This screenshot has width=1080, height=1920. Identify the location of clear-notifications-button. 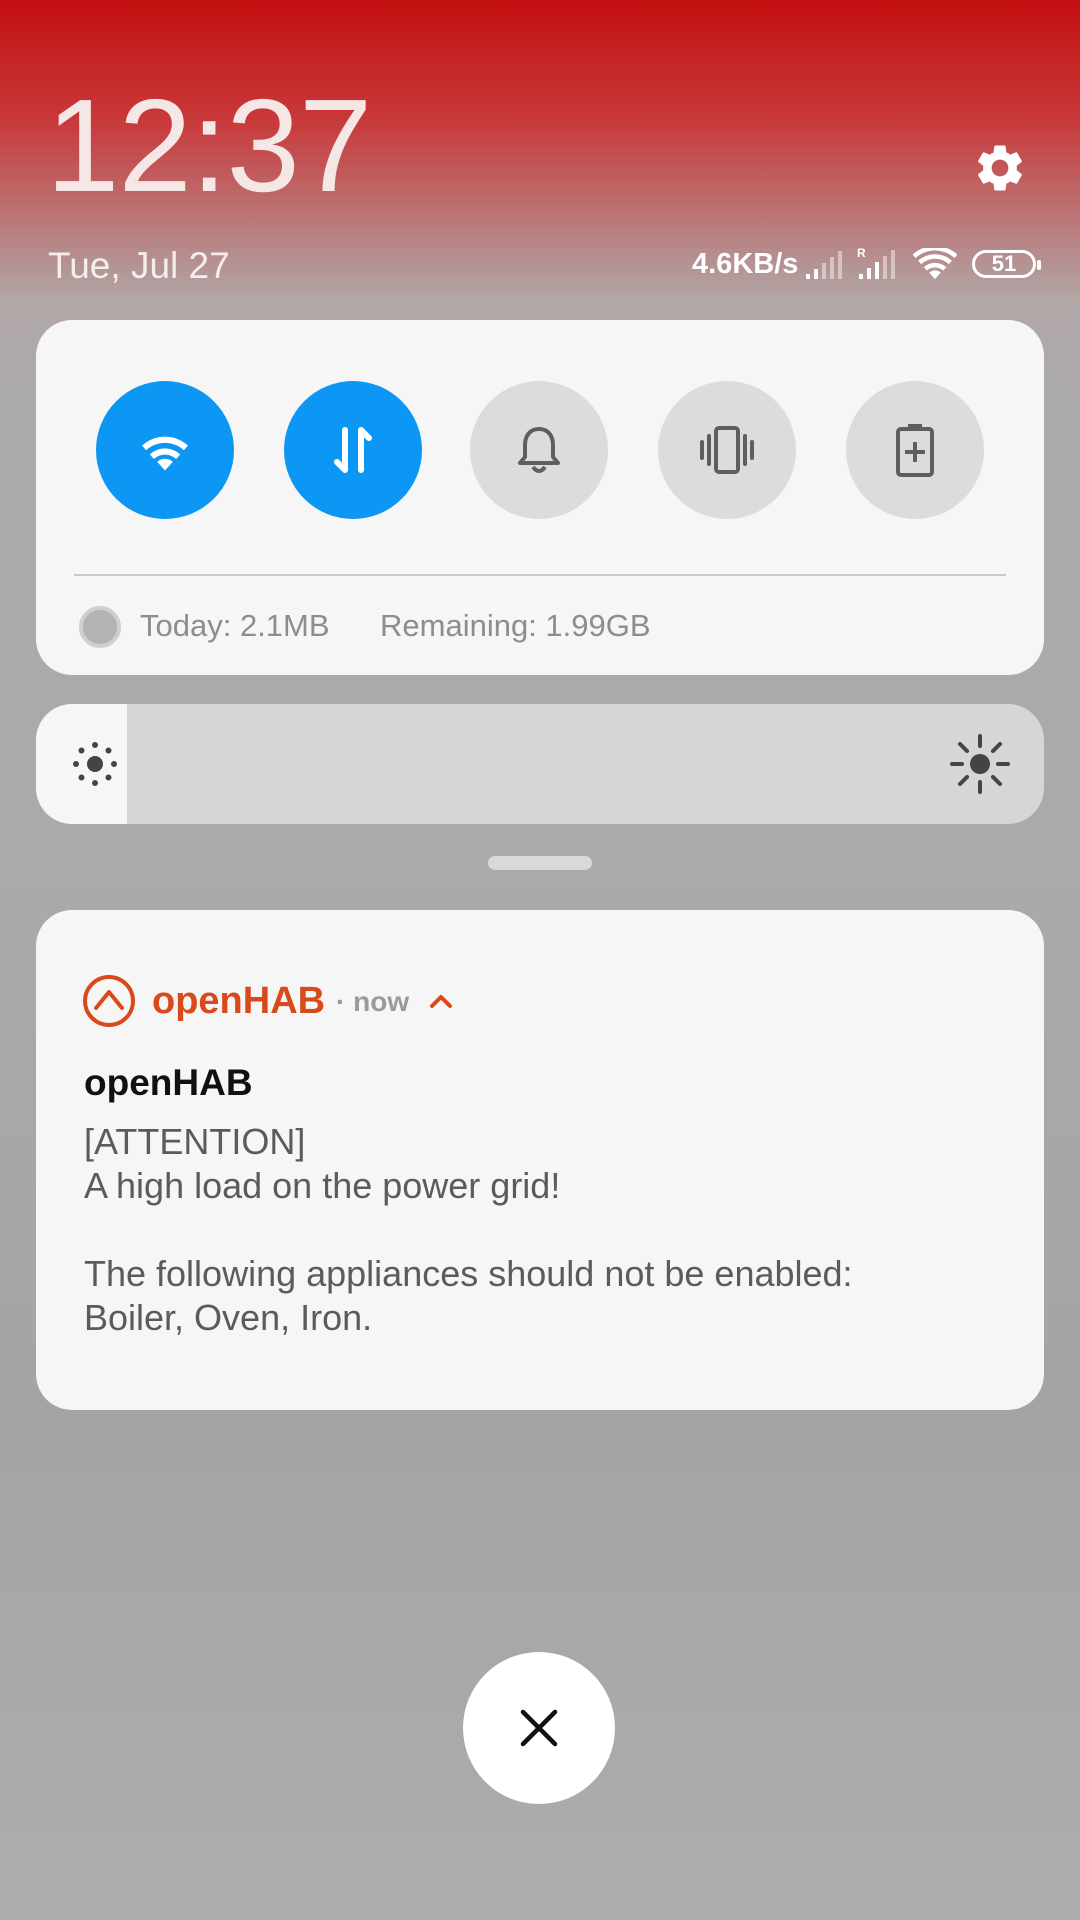
(539, 1728).